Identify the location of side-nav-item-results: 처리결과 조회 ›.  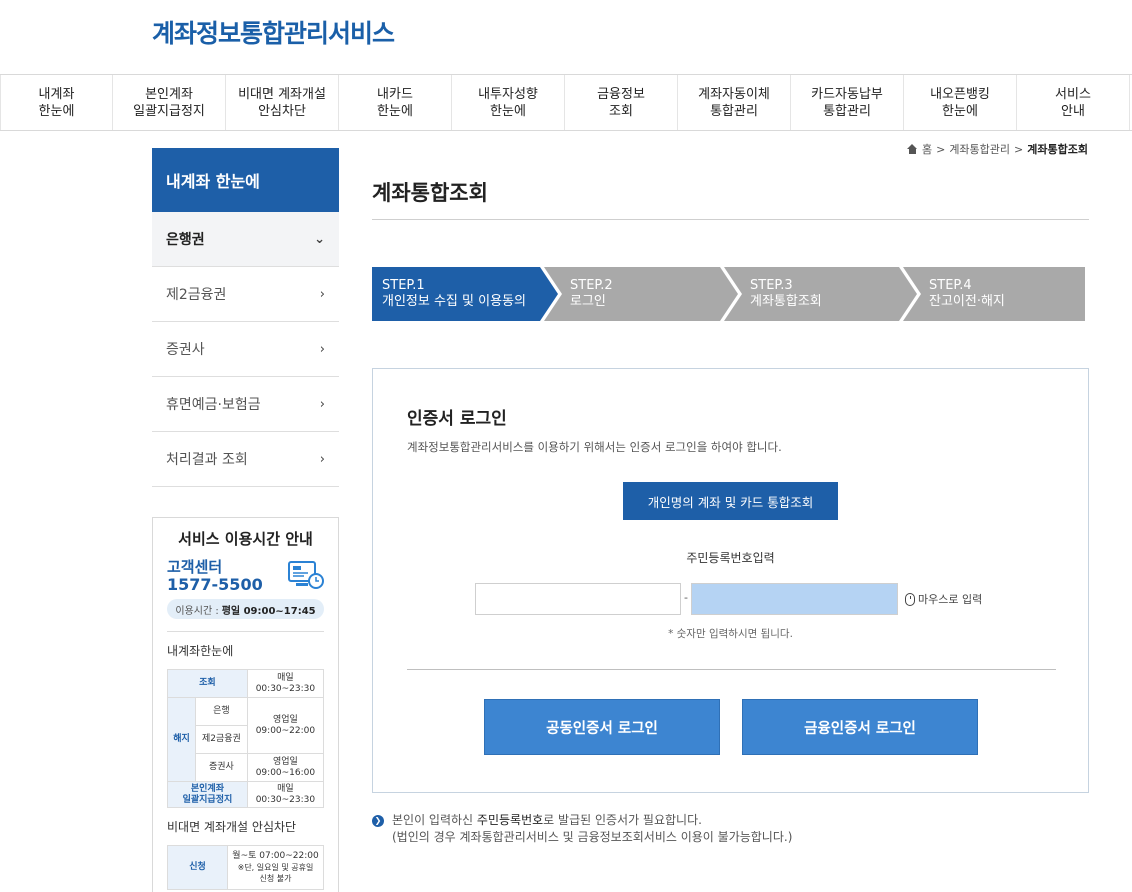
(245, 459).